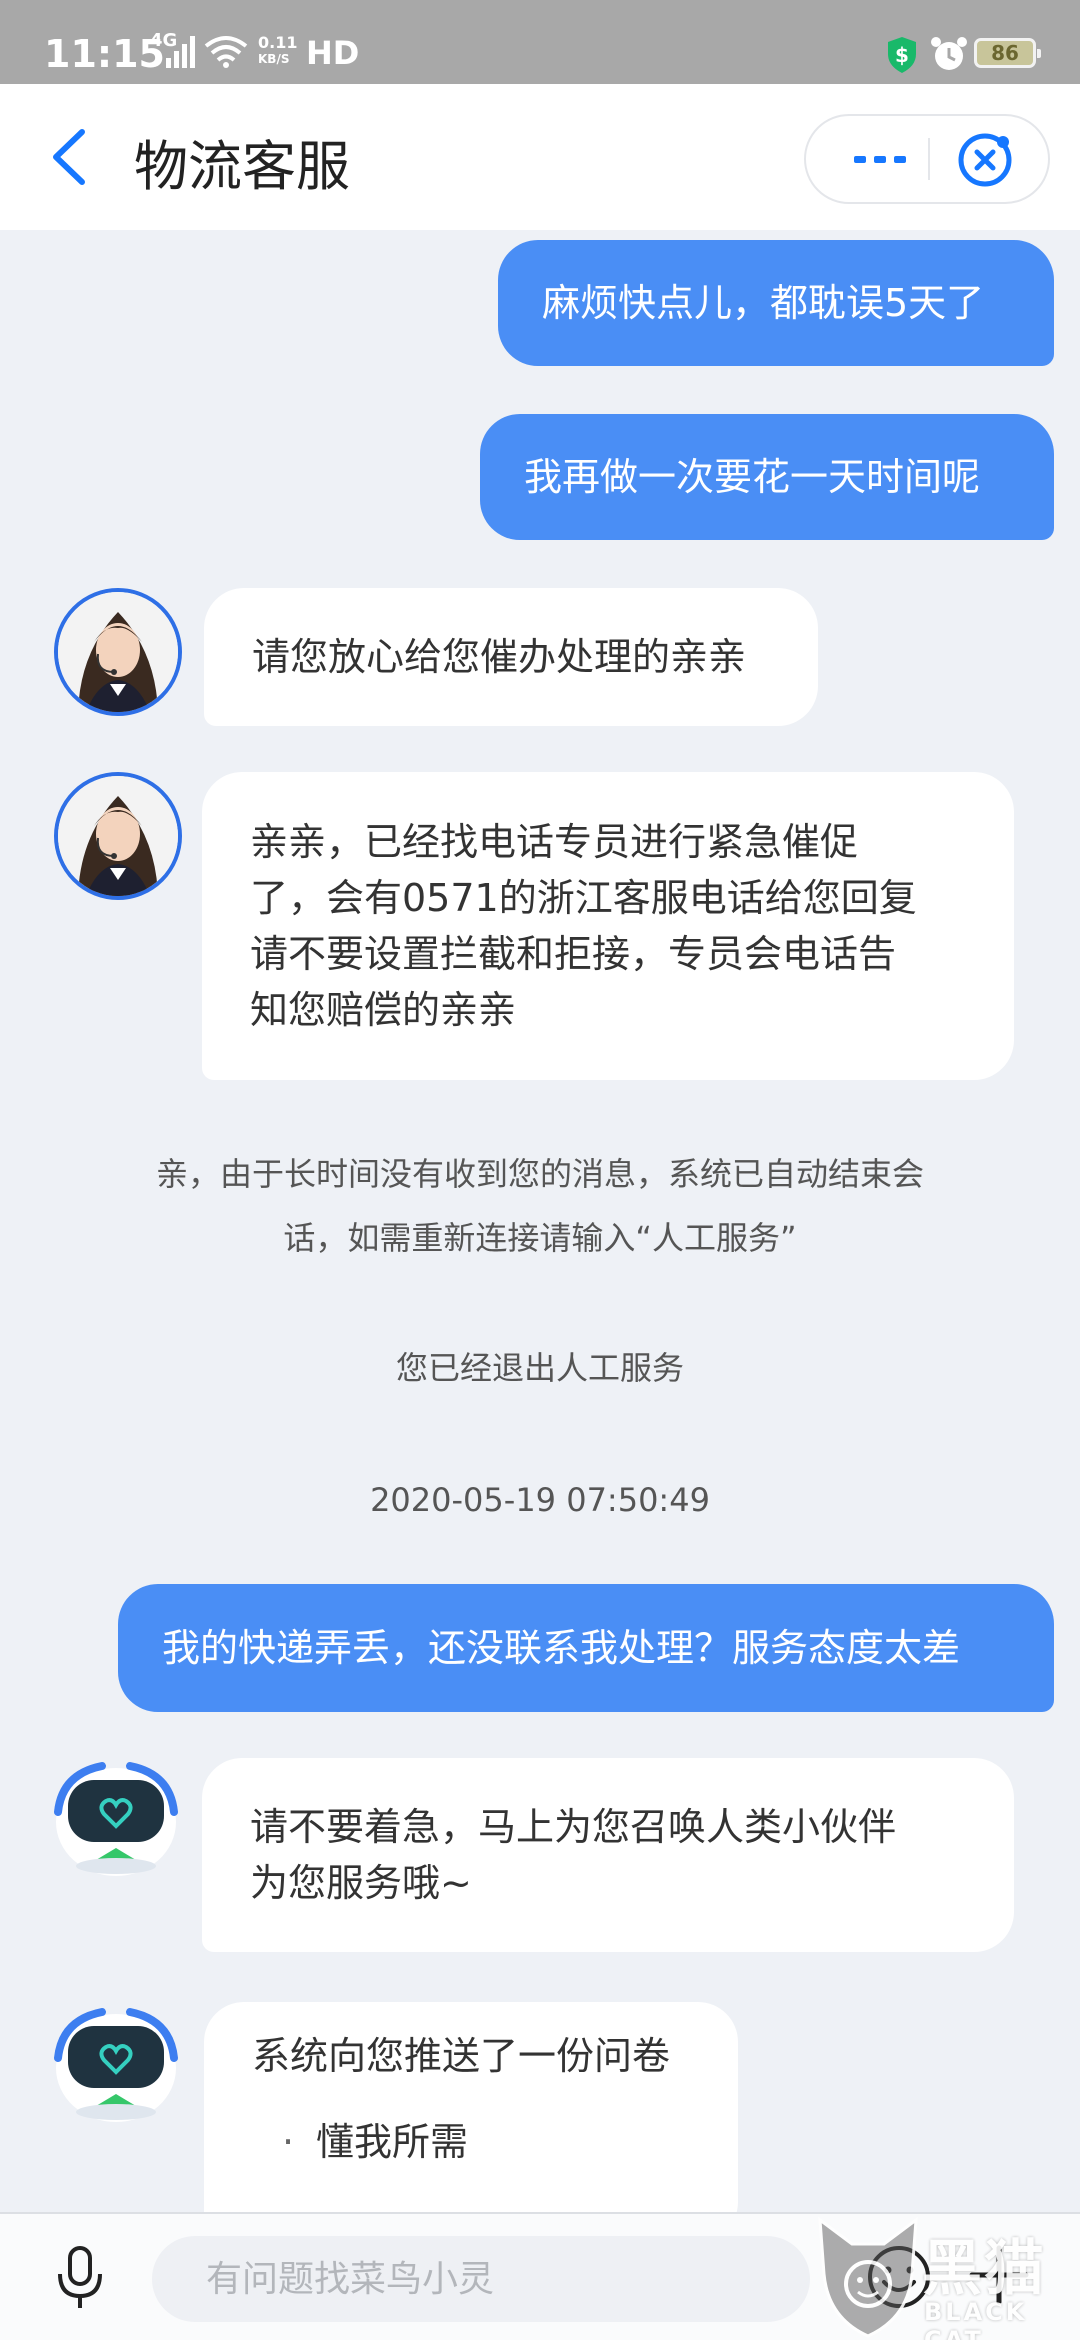  What do you see at coordinates (104, 54) in the screenshot?
I see `status-time: 11:15` at bounding box center [104, 54].